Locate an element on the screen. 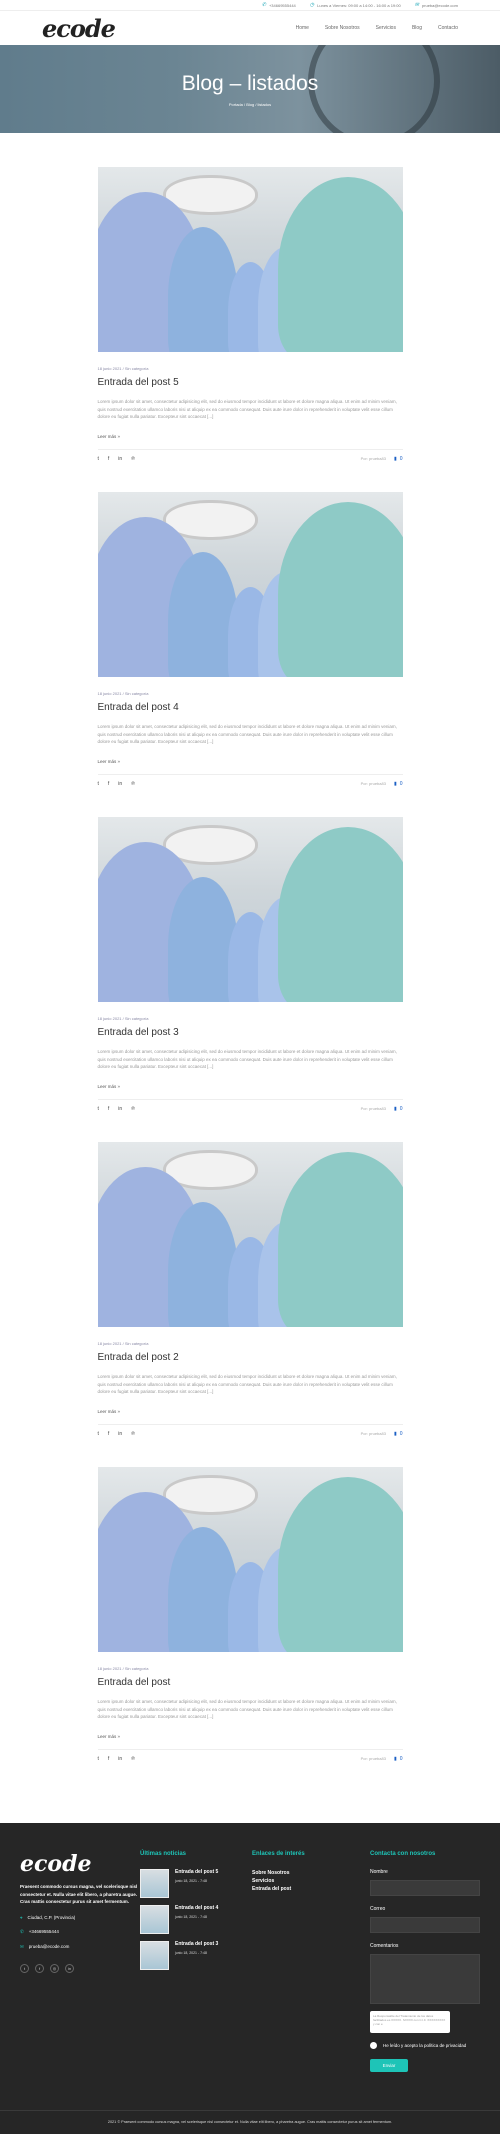 The width and height of the screenshot is (500, 2134). recent-post: Entrada del post 4 junio 18, 2021 - 7:48 is located at coordinates (196, 1919).